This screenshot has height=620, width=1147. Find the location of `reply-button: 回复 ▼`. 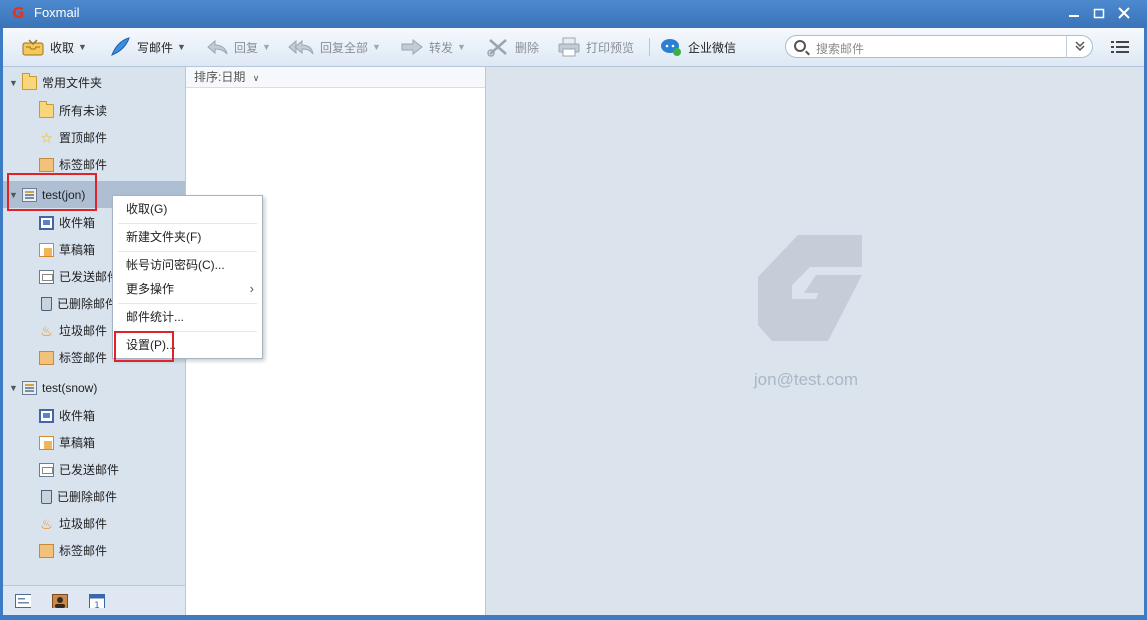

reply-button: 回复 ▼ is located at coordinates (238, 47).